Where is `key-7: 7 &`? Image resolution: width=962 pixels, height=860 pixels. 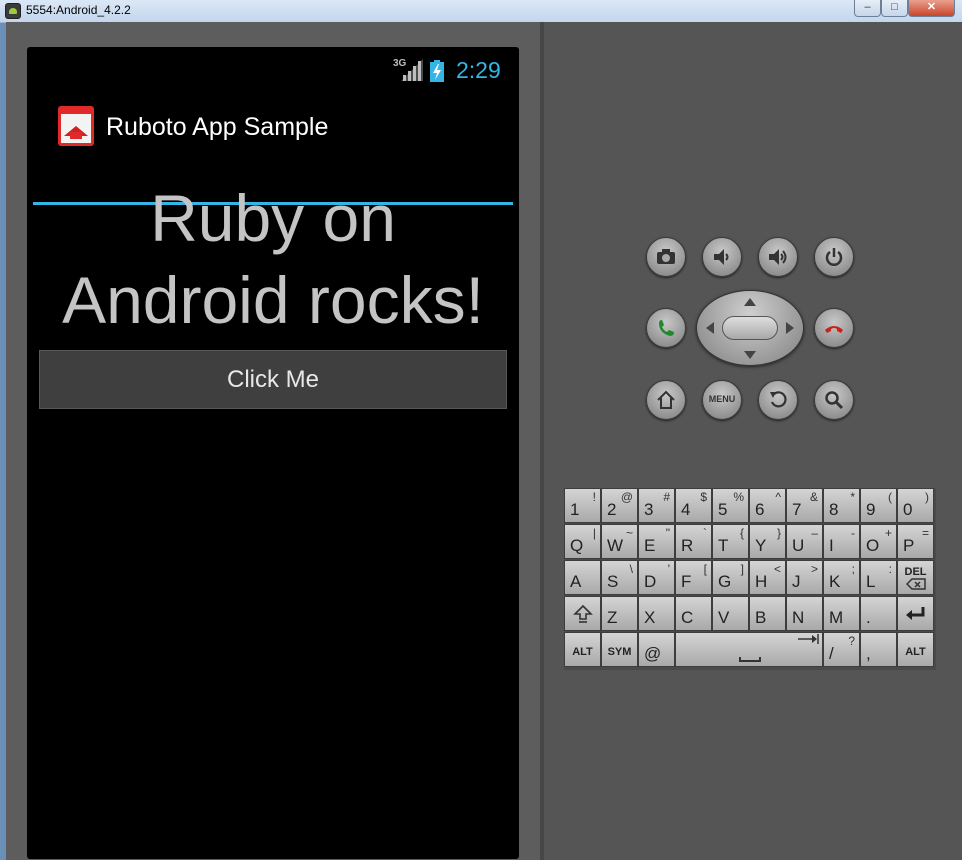
key-7: 7 & is located at coordinates (804, 505).